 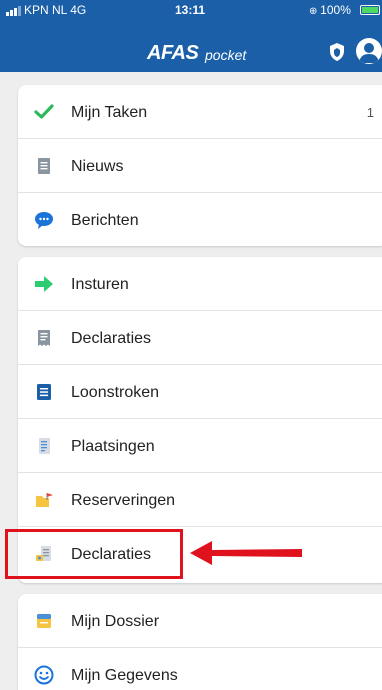 I want to click on menu-item-nieuws: Nieuws, so click(x=200, y=166).